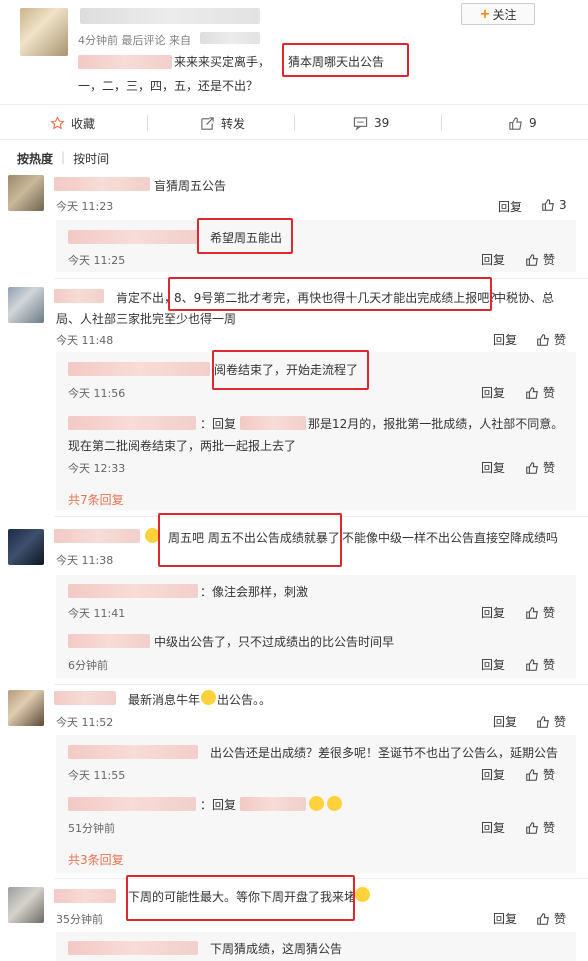 This screenshot has height=961, width=588. What do you see at coordinates (244, 700) in the screenshot?
I see `comment-text-suffix: 出公告。。` at bounding box center [244, 700].